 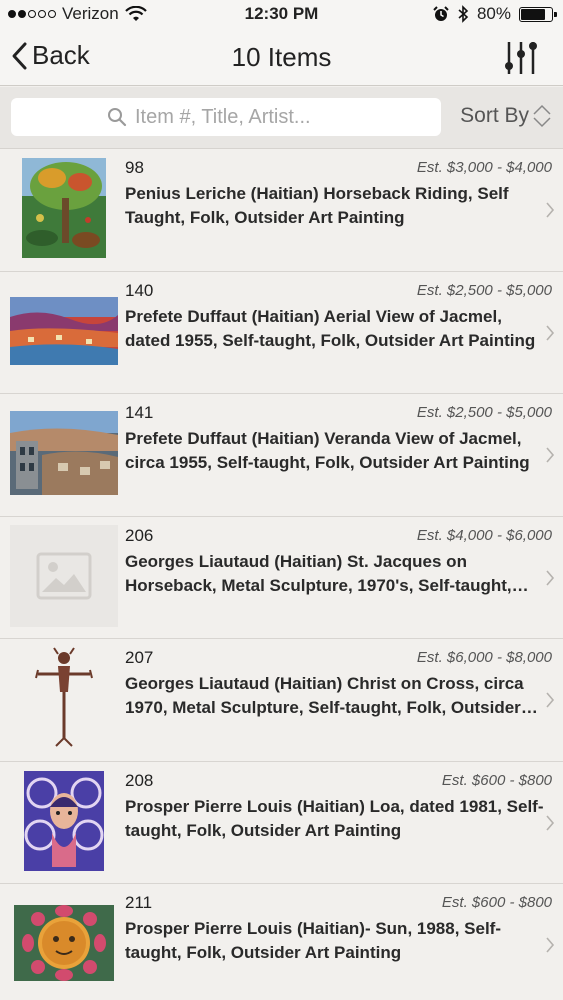 I want to click on status-right: 80%, so click(x=495, y=14).